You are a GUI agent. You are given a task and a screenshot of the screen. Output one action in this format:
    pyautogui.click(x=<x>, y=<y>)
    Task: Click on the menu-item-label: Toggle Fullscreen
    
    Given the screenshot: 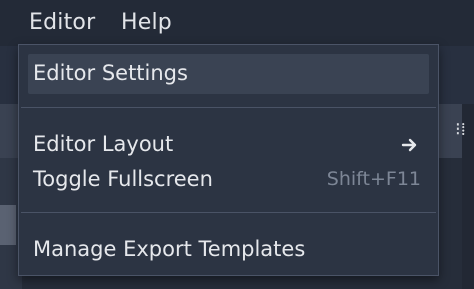 What is the action you would take?
    pyautogui.click(x=123, y=179)
    